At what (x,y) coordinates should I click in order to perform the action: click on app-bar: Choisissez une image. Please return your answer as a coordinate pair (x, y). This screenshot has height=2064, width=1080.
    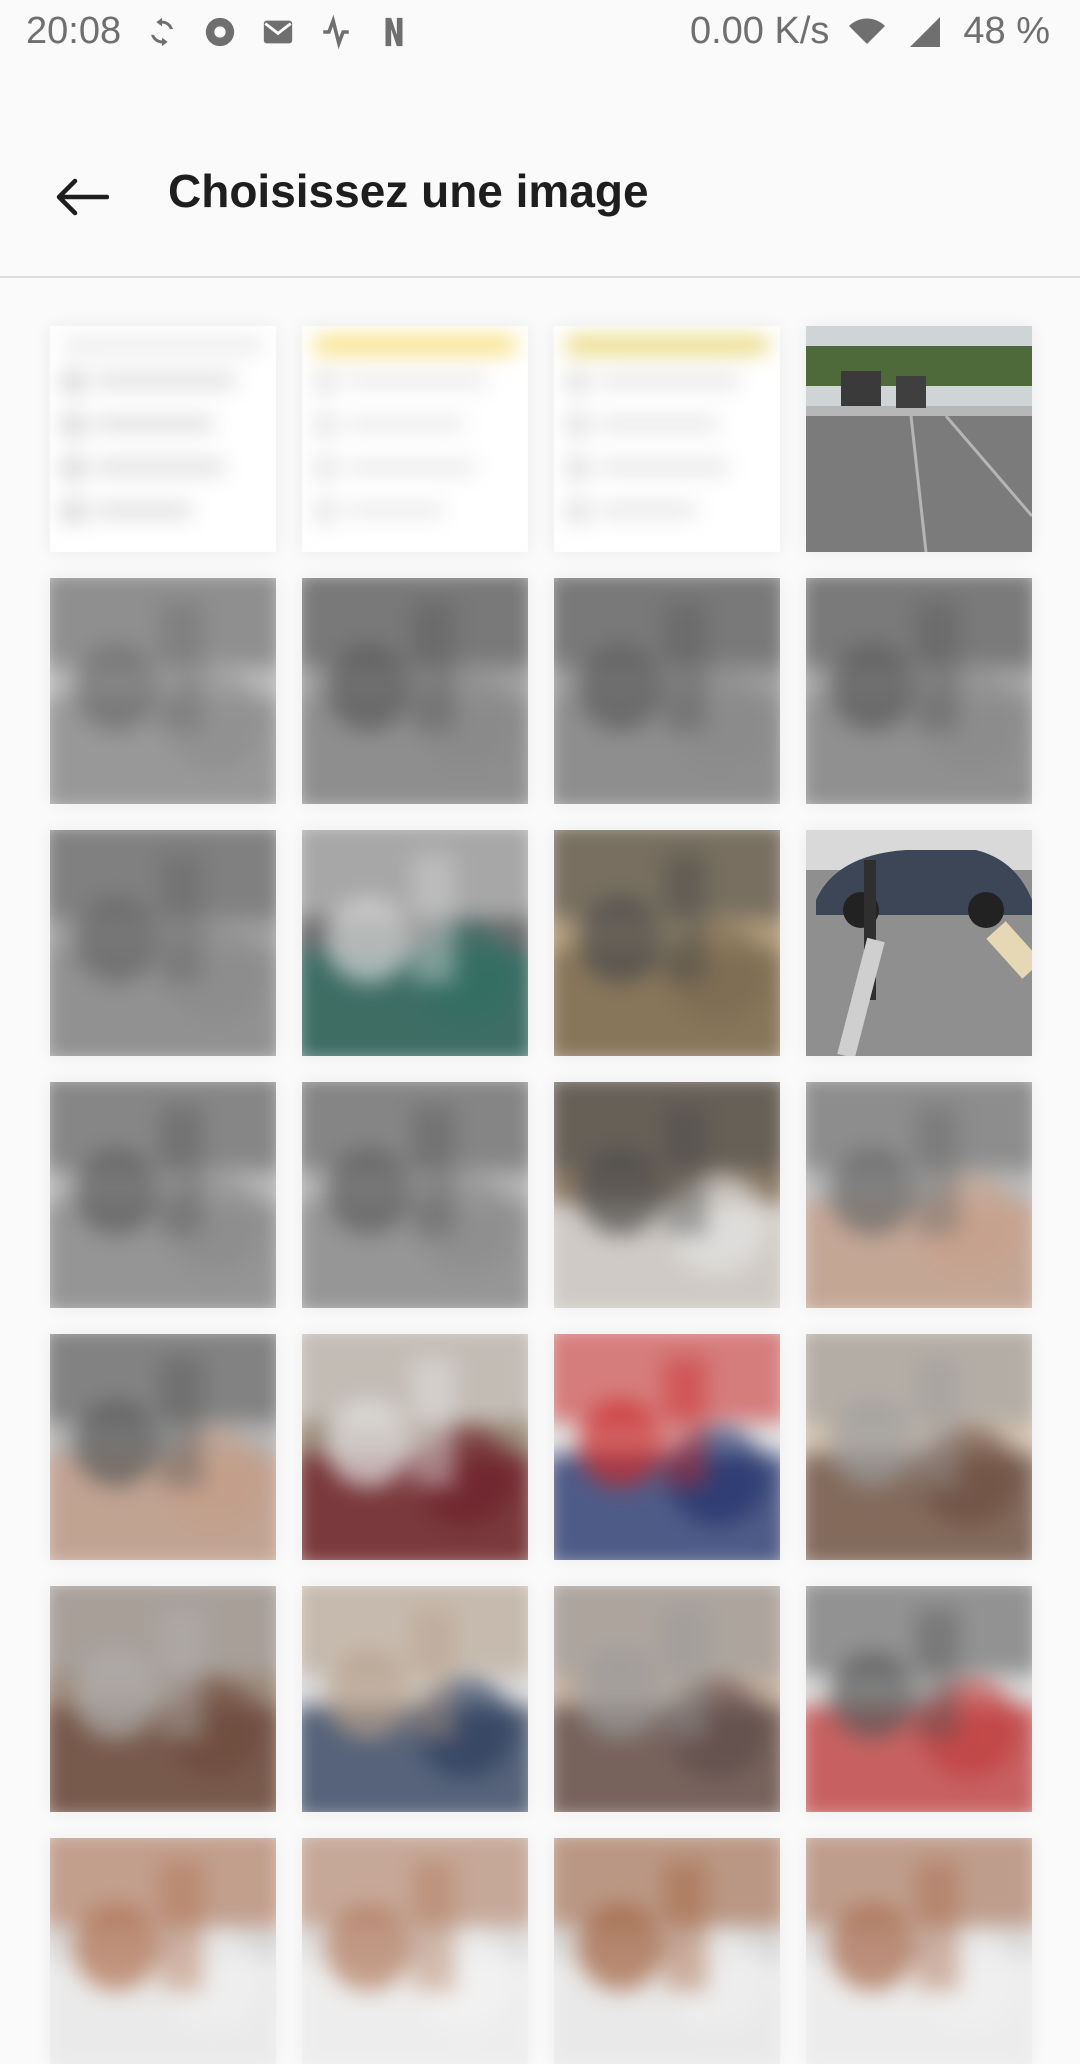
    Looking at the image, I should click on (540, 171).